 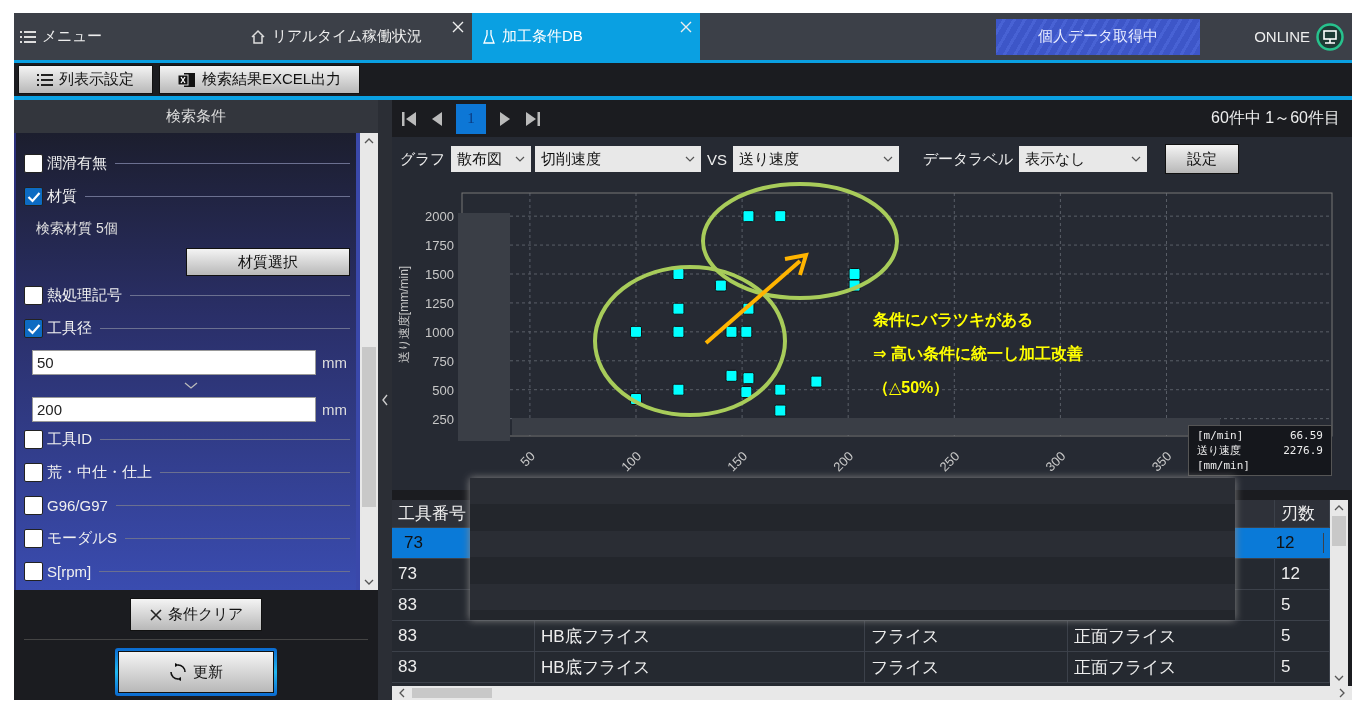 What do you see at coordinates (422, 159) in the screenshot?
I see `graph-label: グラフ` at bounding box center [422, 159].